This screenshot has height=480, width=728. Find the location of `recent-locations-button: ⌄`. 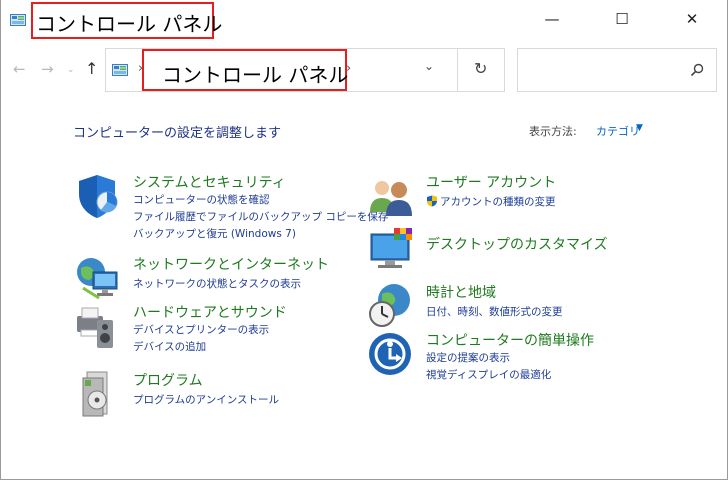

recent-locations-button: ⌄ is located at coordinates (71, 70).